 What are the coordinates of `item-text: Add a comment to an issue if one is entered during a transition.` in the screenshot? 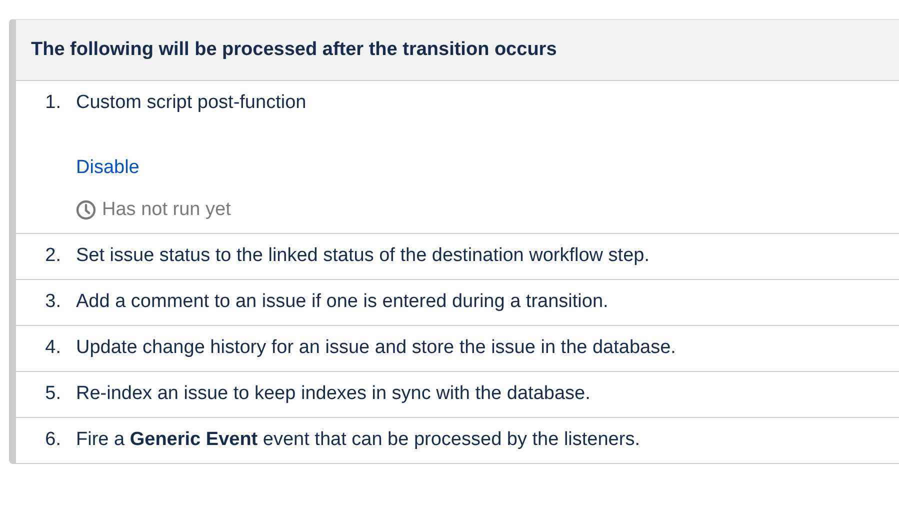 It's located at (342, 302).